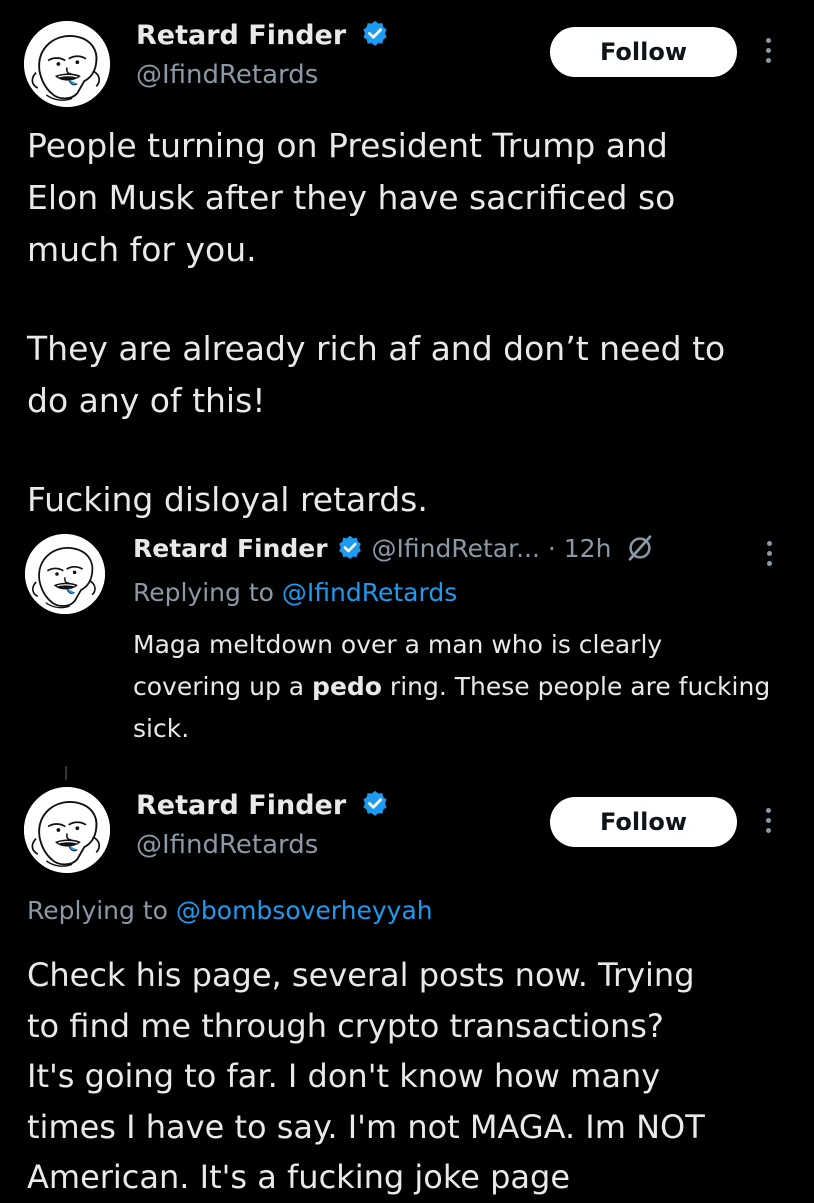 The width and height of the screenshot is (814, 1203). I want to click on thread-connector-line, so click(66, 773).